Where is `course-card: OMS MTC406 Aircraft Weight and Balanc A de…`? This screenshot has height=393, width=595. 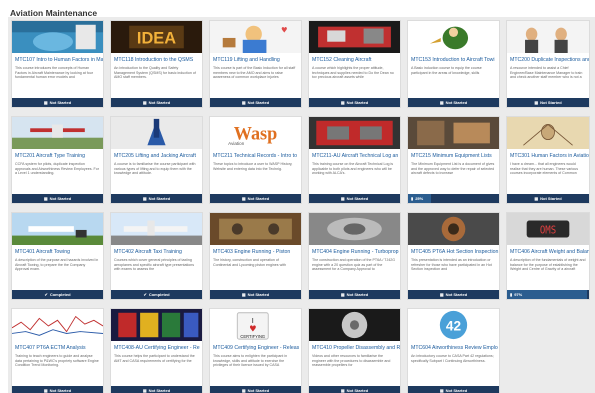 course-card: OMS MTC406 Aircraft Weight and Balanc A de… is located at coordinates (548, 256).